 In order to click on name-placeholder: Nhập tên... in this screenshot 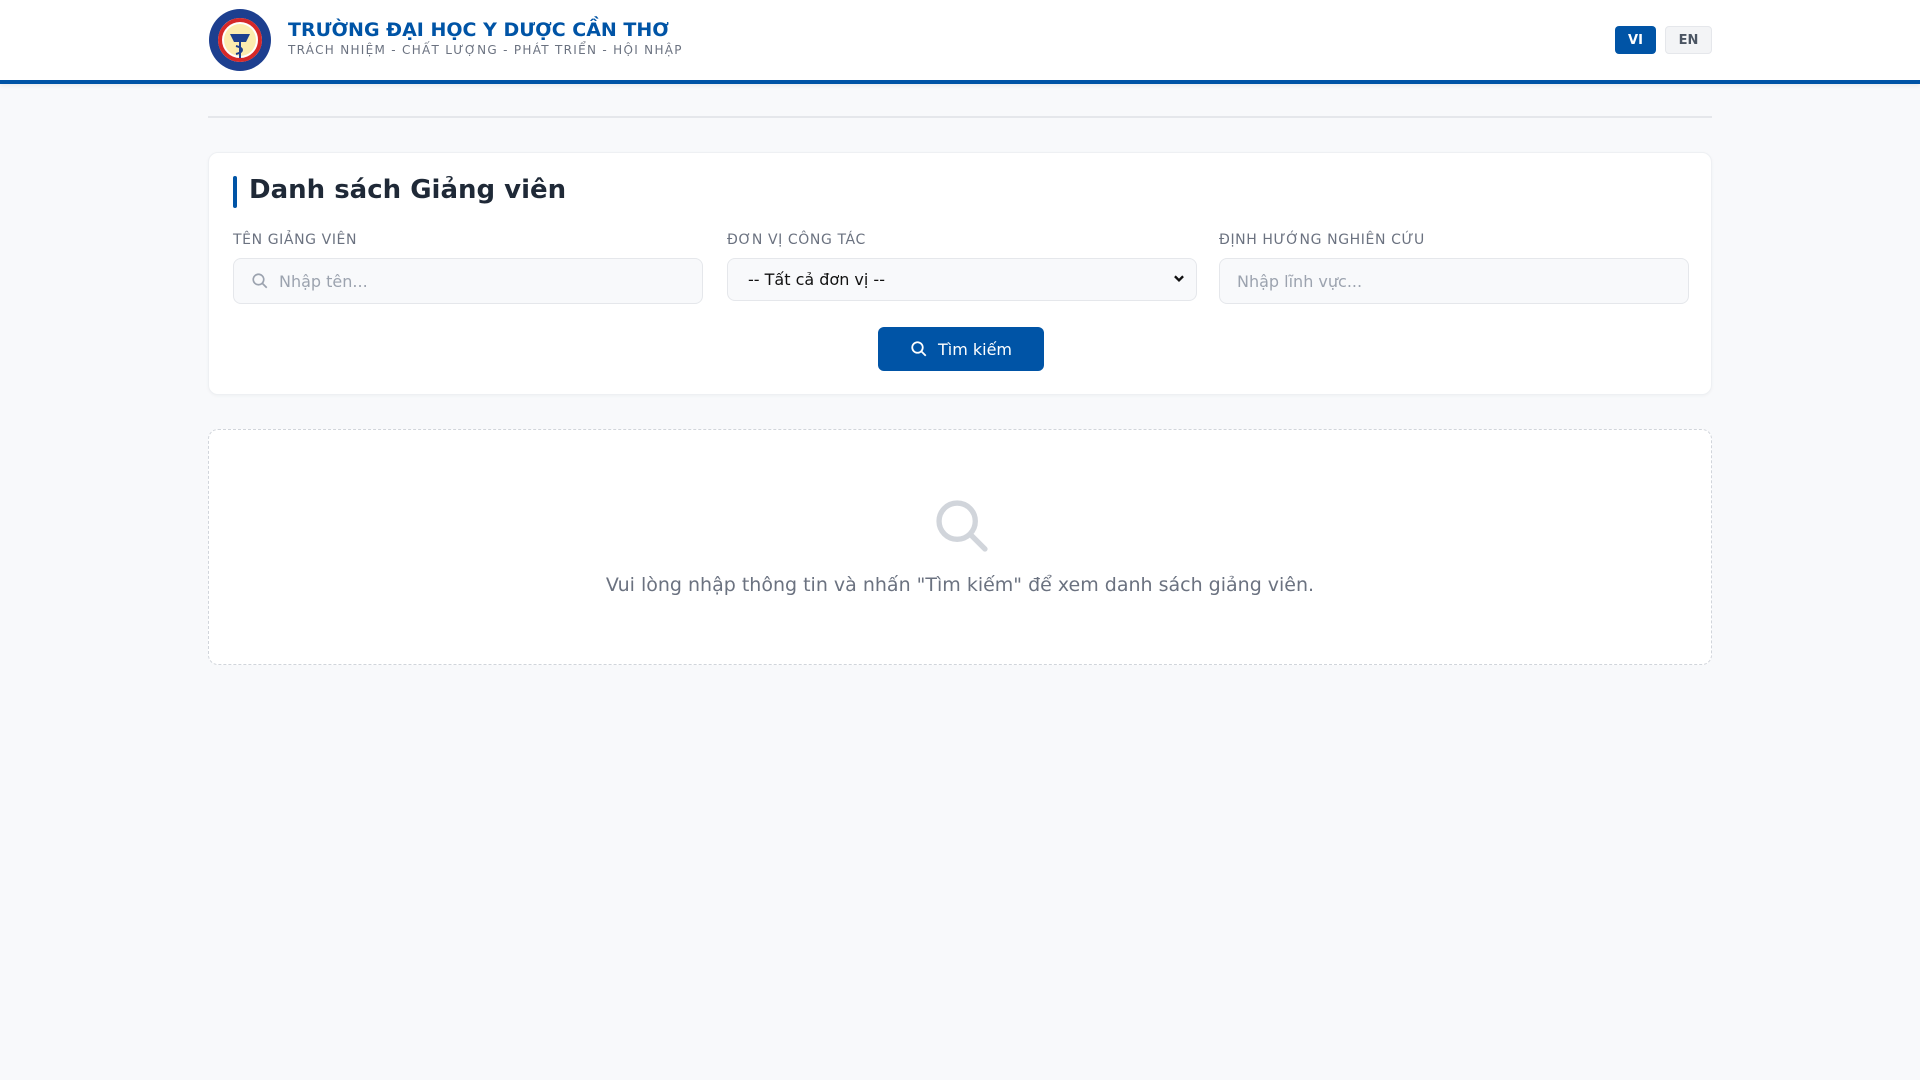, I will do `click(323, 281)`.